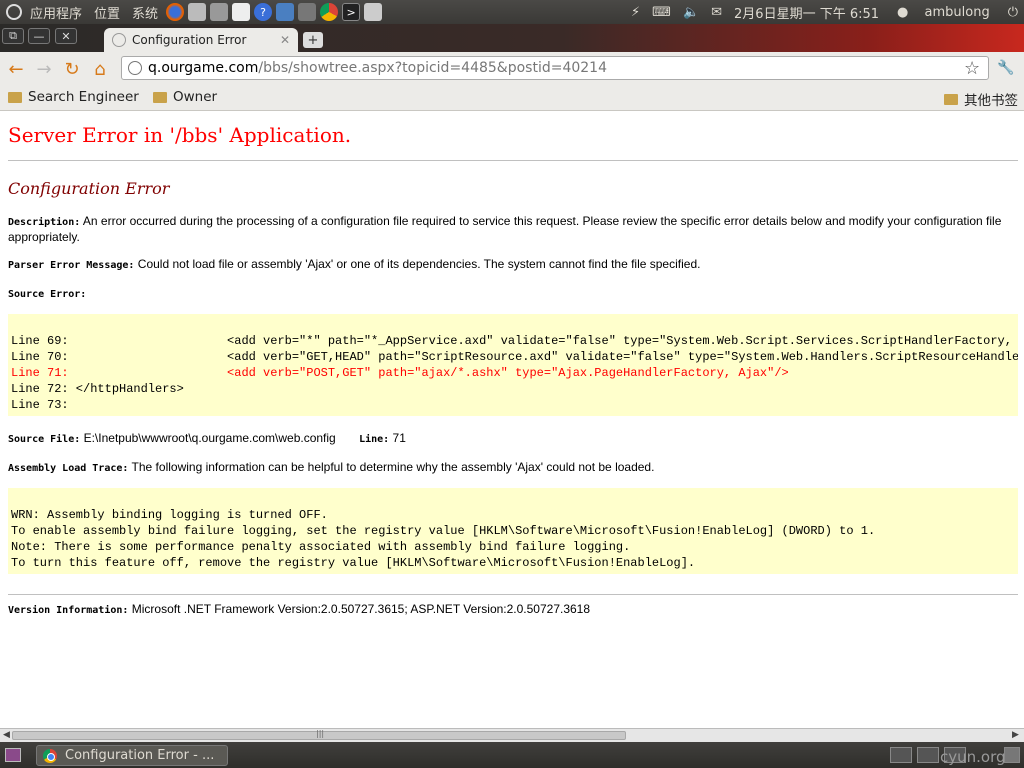 This screenshot has width=1024, height=768. I want to click on description-label: Description:, so click(44, 222).